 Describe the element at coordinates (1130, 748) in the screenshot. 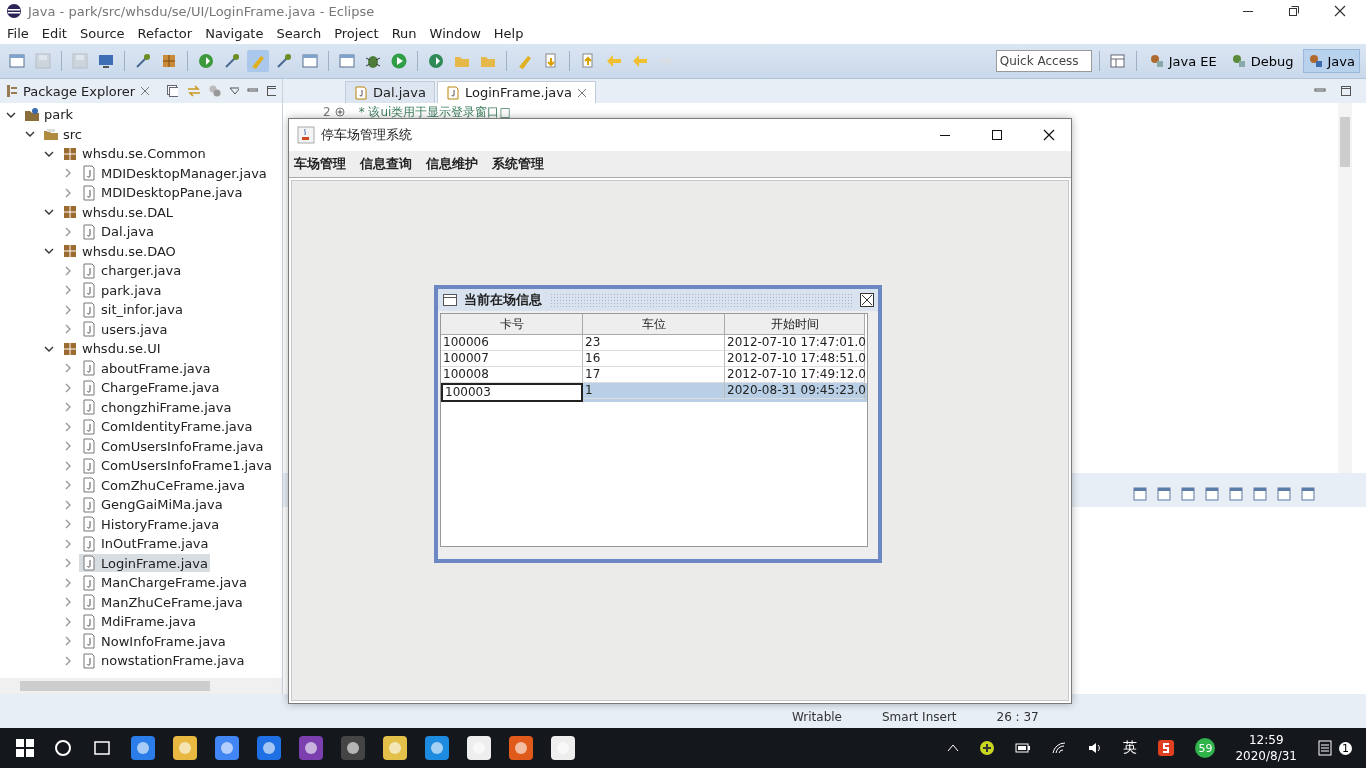

I see `input-method-indicator: 英` at that location.